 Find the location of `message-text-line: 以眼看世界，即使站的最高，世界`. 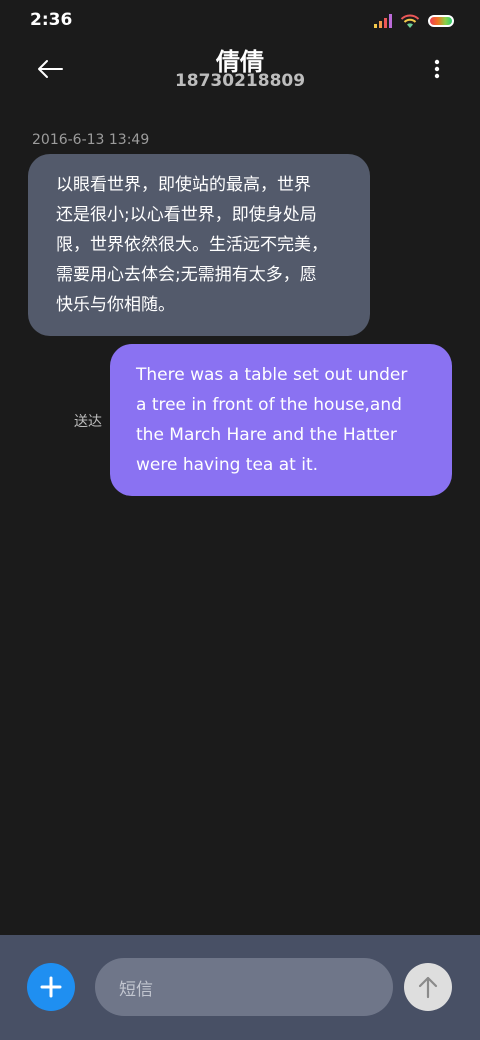

message-text-line: 以眼看世界，即使站的最高，世界 is located at coordinates (183, 185).